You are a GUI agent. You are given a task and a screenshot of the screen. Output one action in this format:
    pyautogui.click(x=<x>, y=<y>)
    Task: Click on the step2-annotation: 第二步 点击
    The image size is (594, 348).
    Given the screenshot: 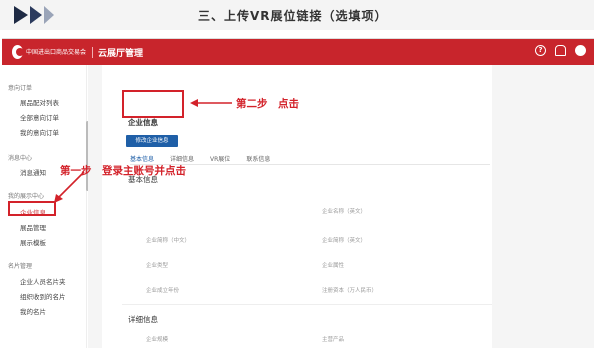 What is the action you would take?
    pyautogui.click(x=267, y=104)
    